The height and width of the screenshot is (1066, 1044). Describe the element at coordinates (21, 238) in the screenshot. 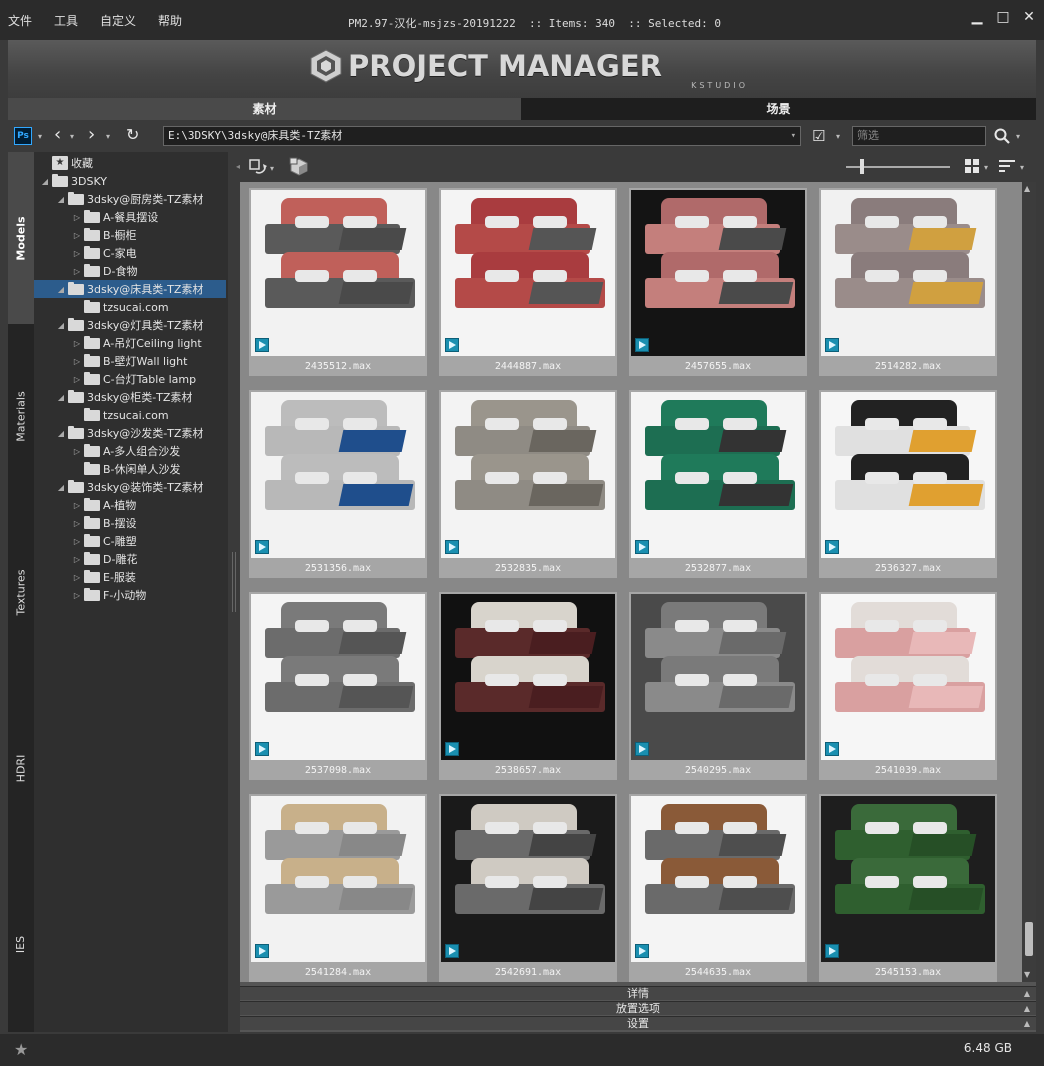

I see `side-tab-models: Models` at that location.